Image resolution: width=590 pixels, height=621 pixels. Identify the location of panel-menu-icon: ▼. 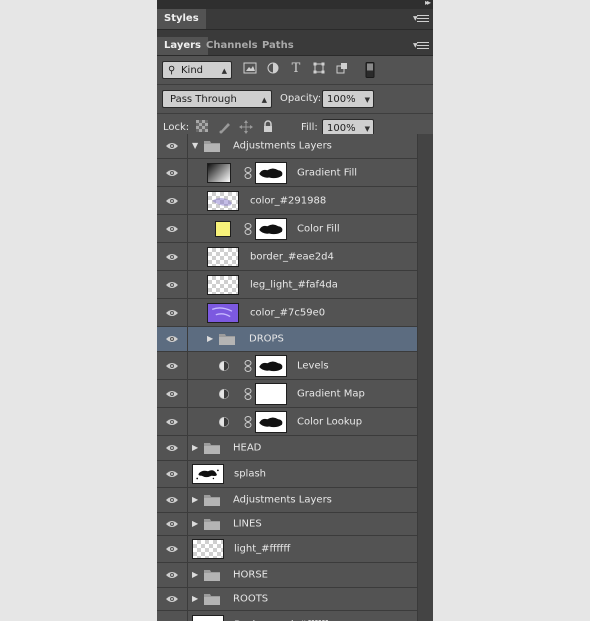
(421, 19).